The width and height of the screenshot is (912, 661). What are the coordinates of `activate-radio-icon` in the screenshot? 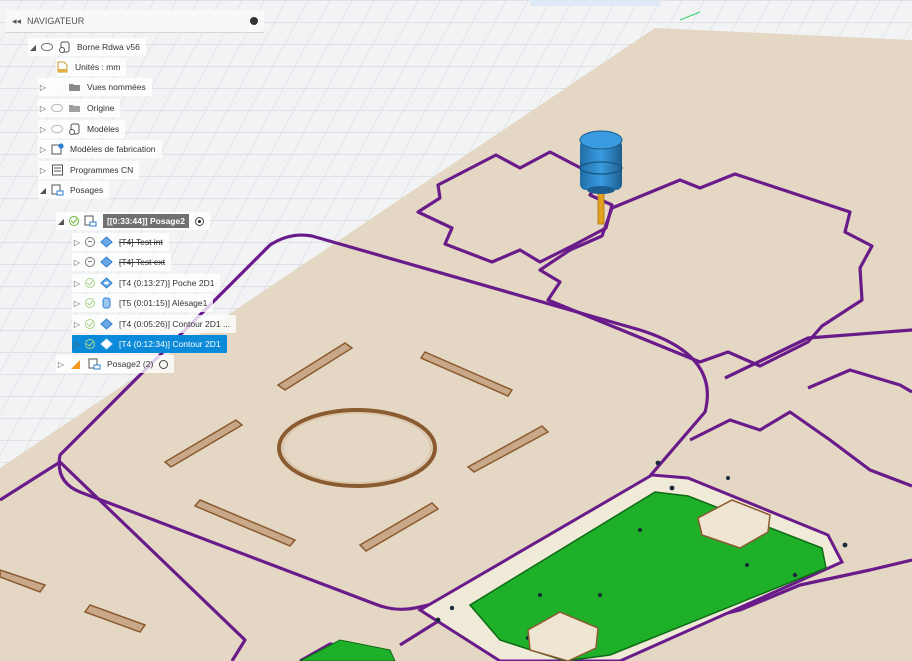 It's located at (164, 364).